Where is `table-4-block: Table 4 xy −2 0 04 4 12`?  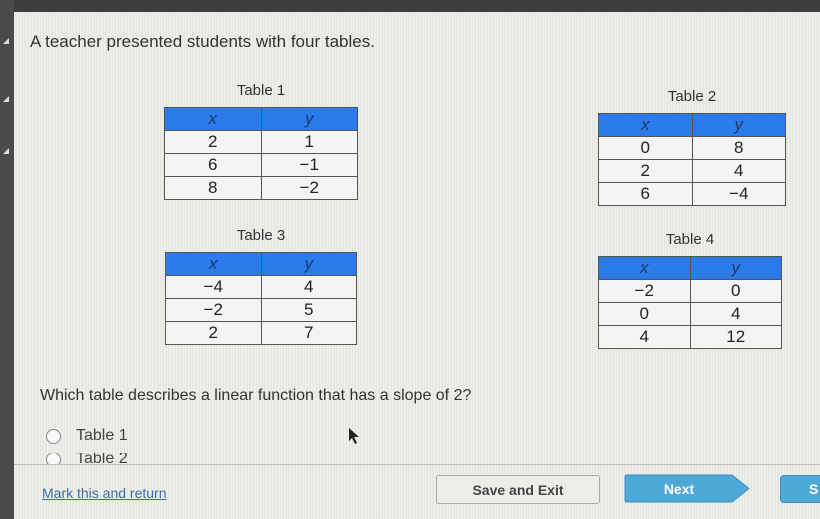 table-4-block: Table 4 xy −2 0 04 4 12 is located at coordinates (690, 290).